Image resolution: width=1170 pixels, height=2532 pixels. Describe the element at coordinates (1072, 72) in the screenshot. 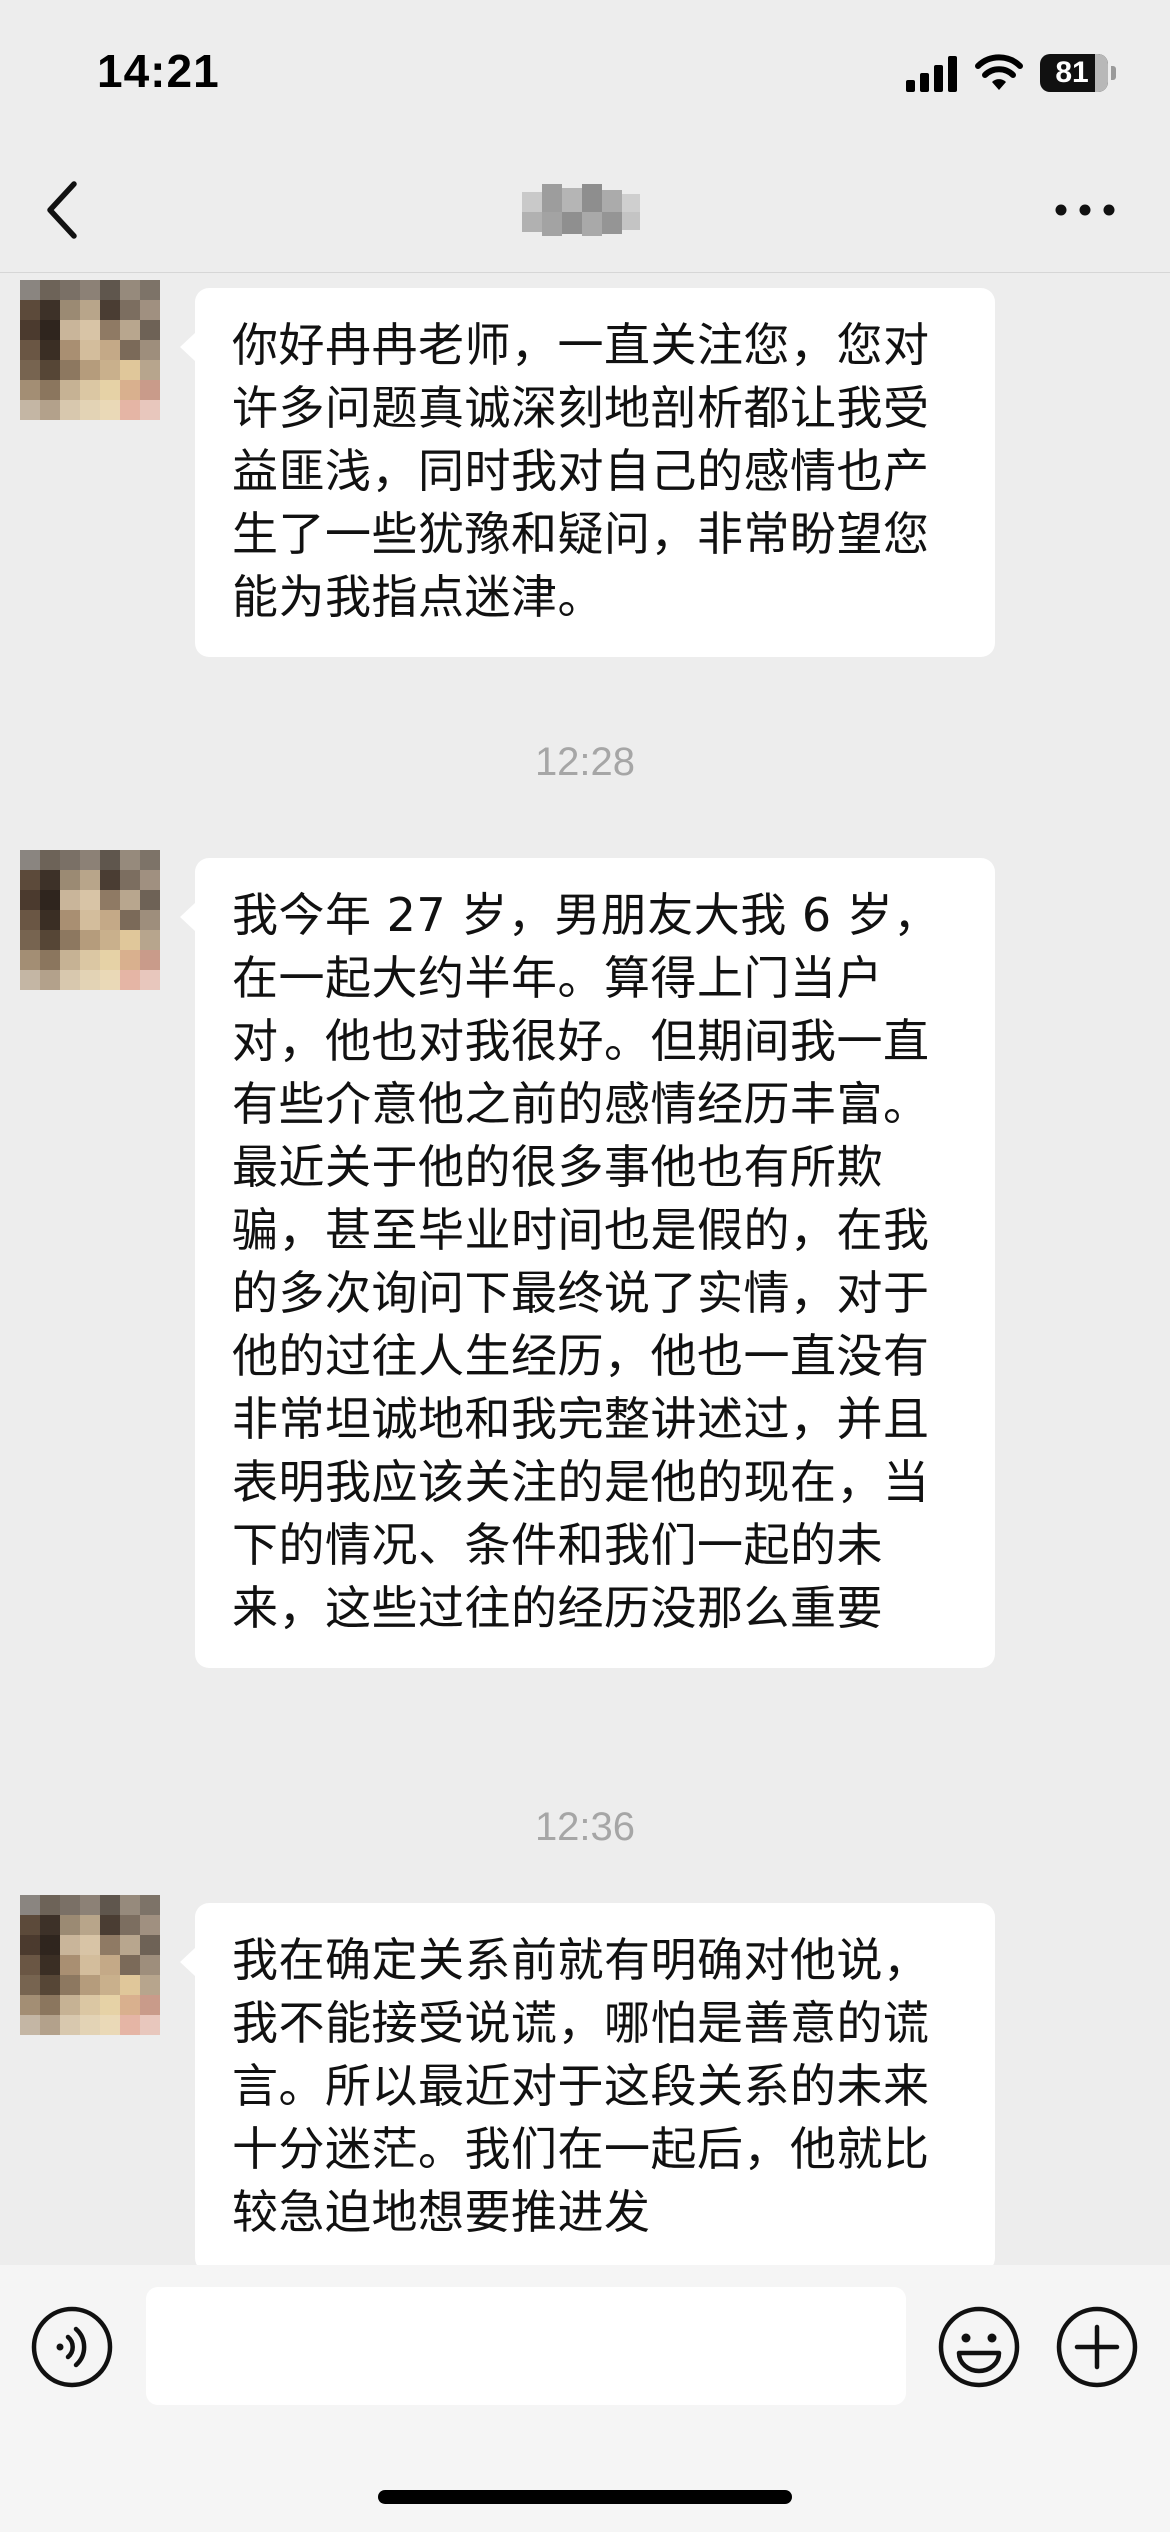

I see `battery-level: 81` at that location.